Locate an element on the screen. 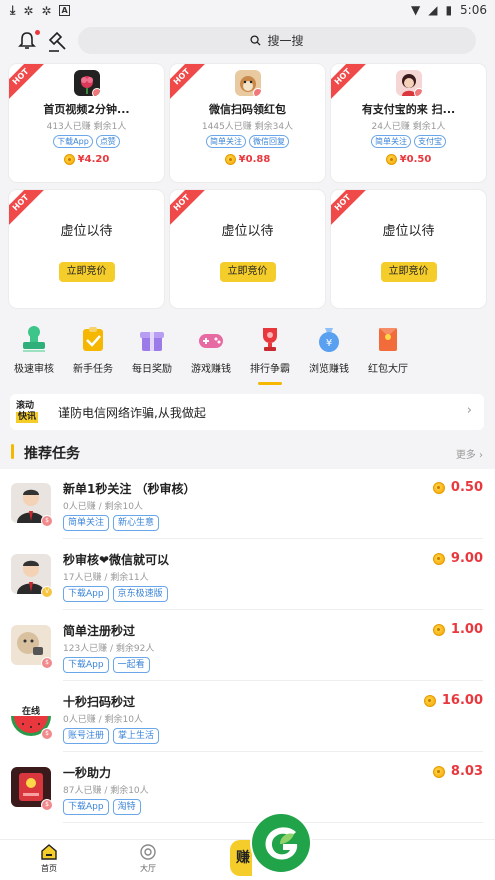  category-nav: 极速审核 新手任务 每日奖励 游戏赚钱 排行争霸 ¥ 浏览赚钱 红包大厅 is located at coordinates (247, 351).